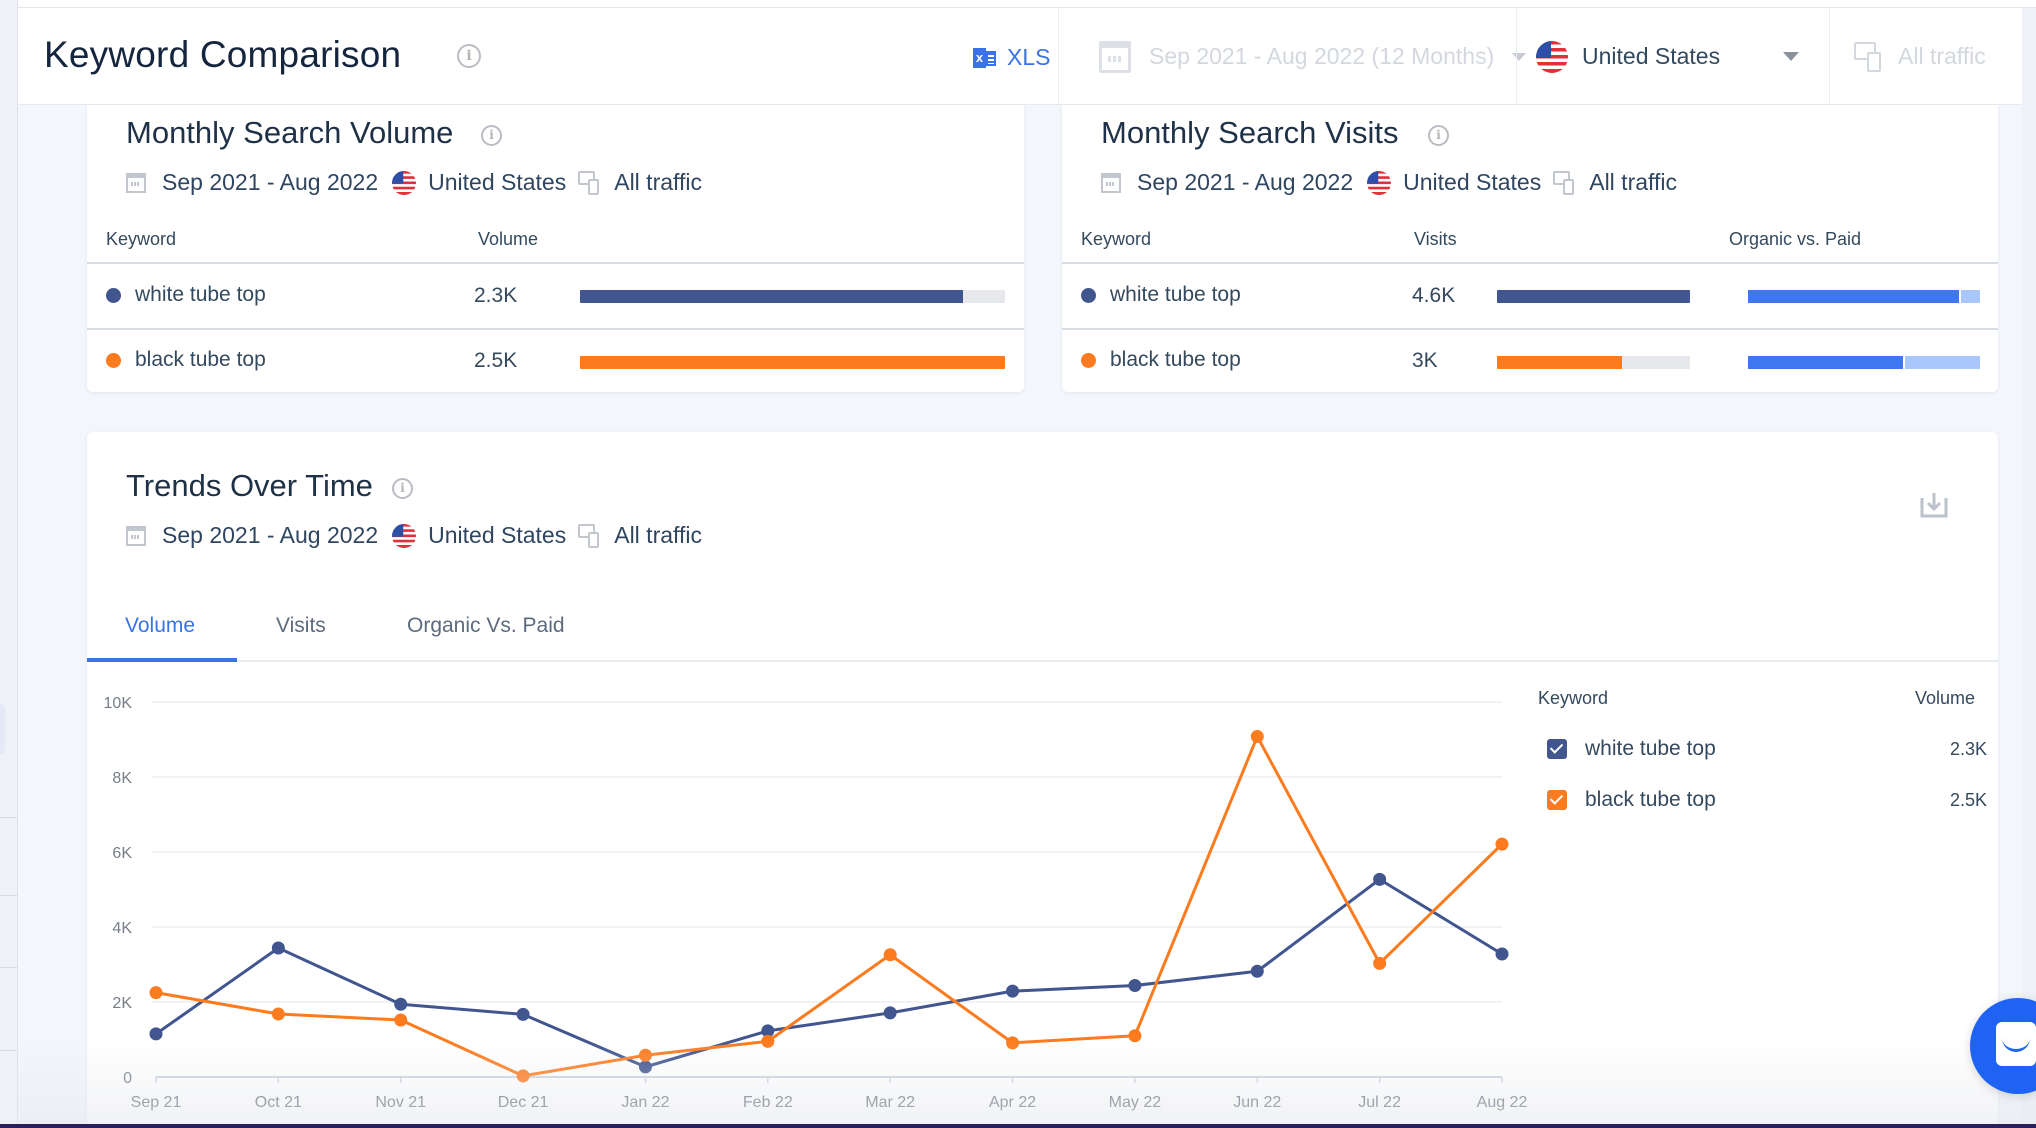  Describe the element at coordinates (122, 928) in the screenshot. I see `y-tick-label: 4K` at that location.